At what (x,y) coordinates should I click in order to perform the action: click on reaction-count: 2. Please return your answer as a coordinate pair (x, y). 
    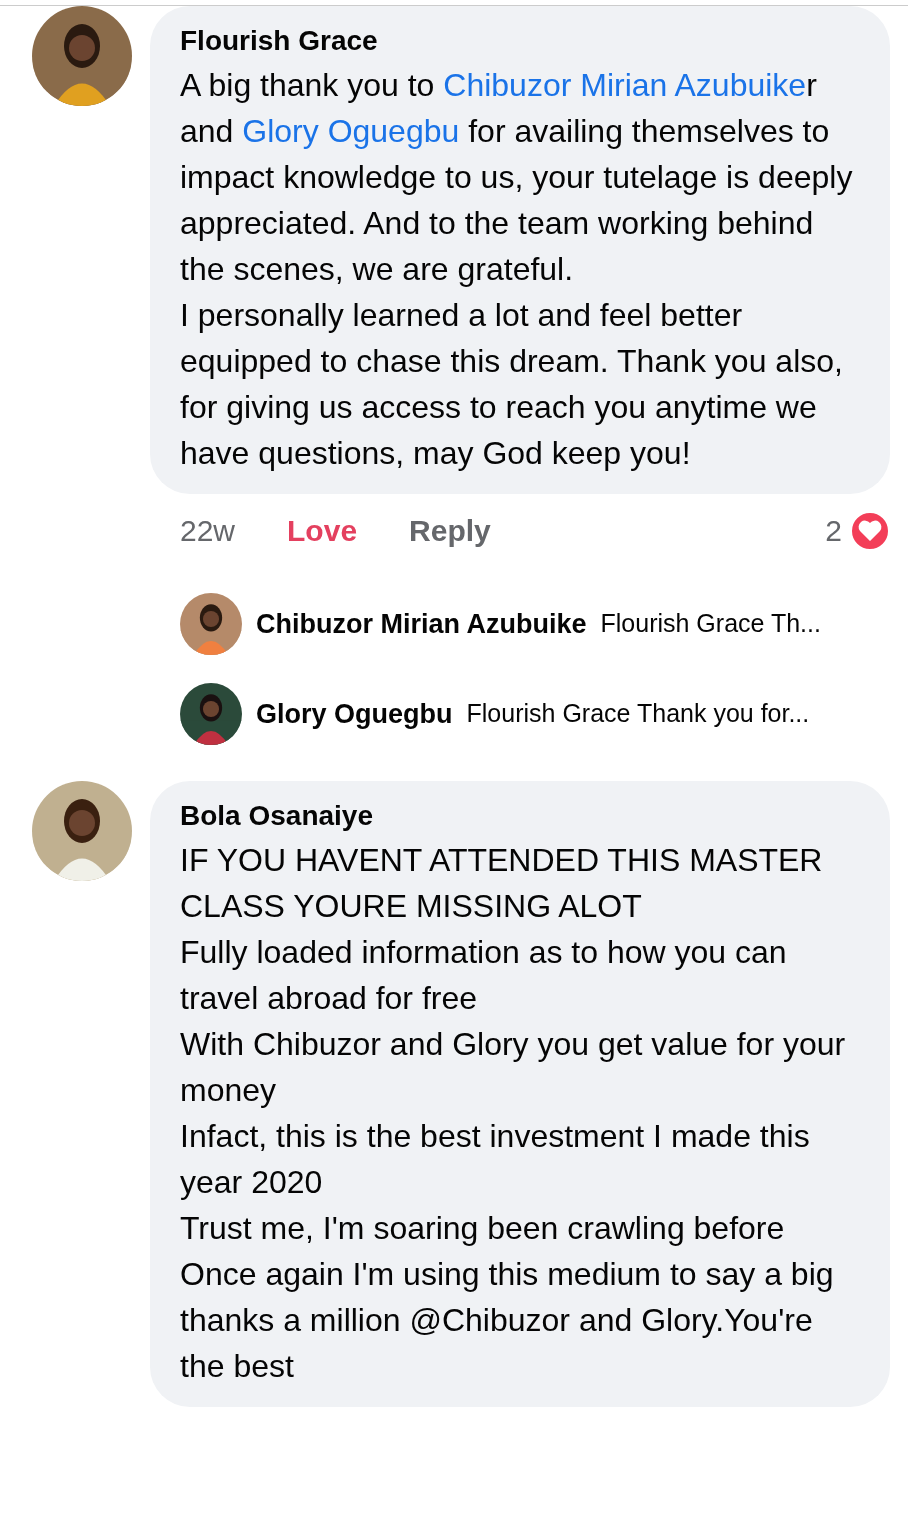
    Looking at the image, I should click on (833, 531).